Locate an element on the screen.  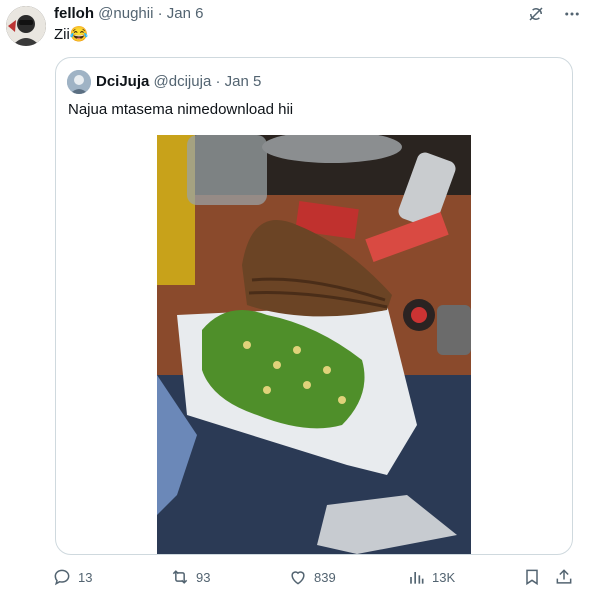
avatar-image is located at coordinates (26, 26).